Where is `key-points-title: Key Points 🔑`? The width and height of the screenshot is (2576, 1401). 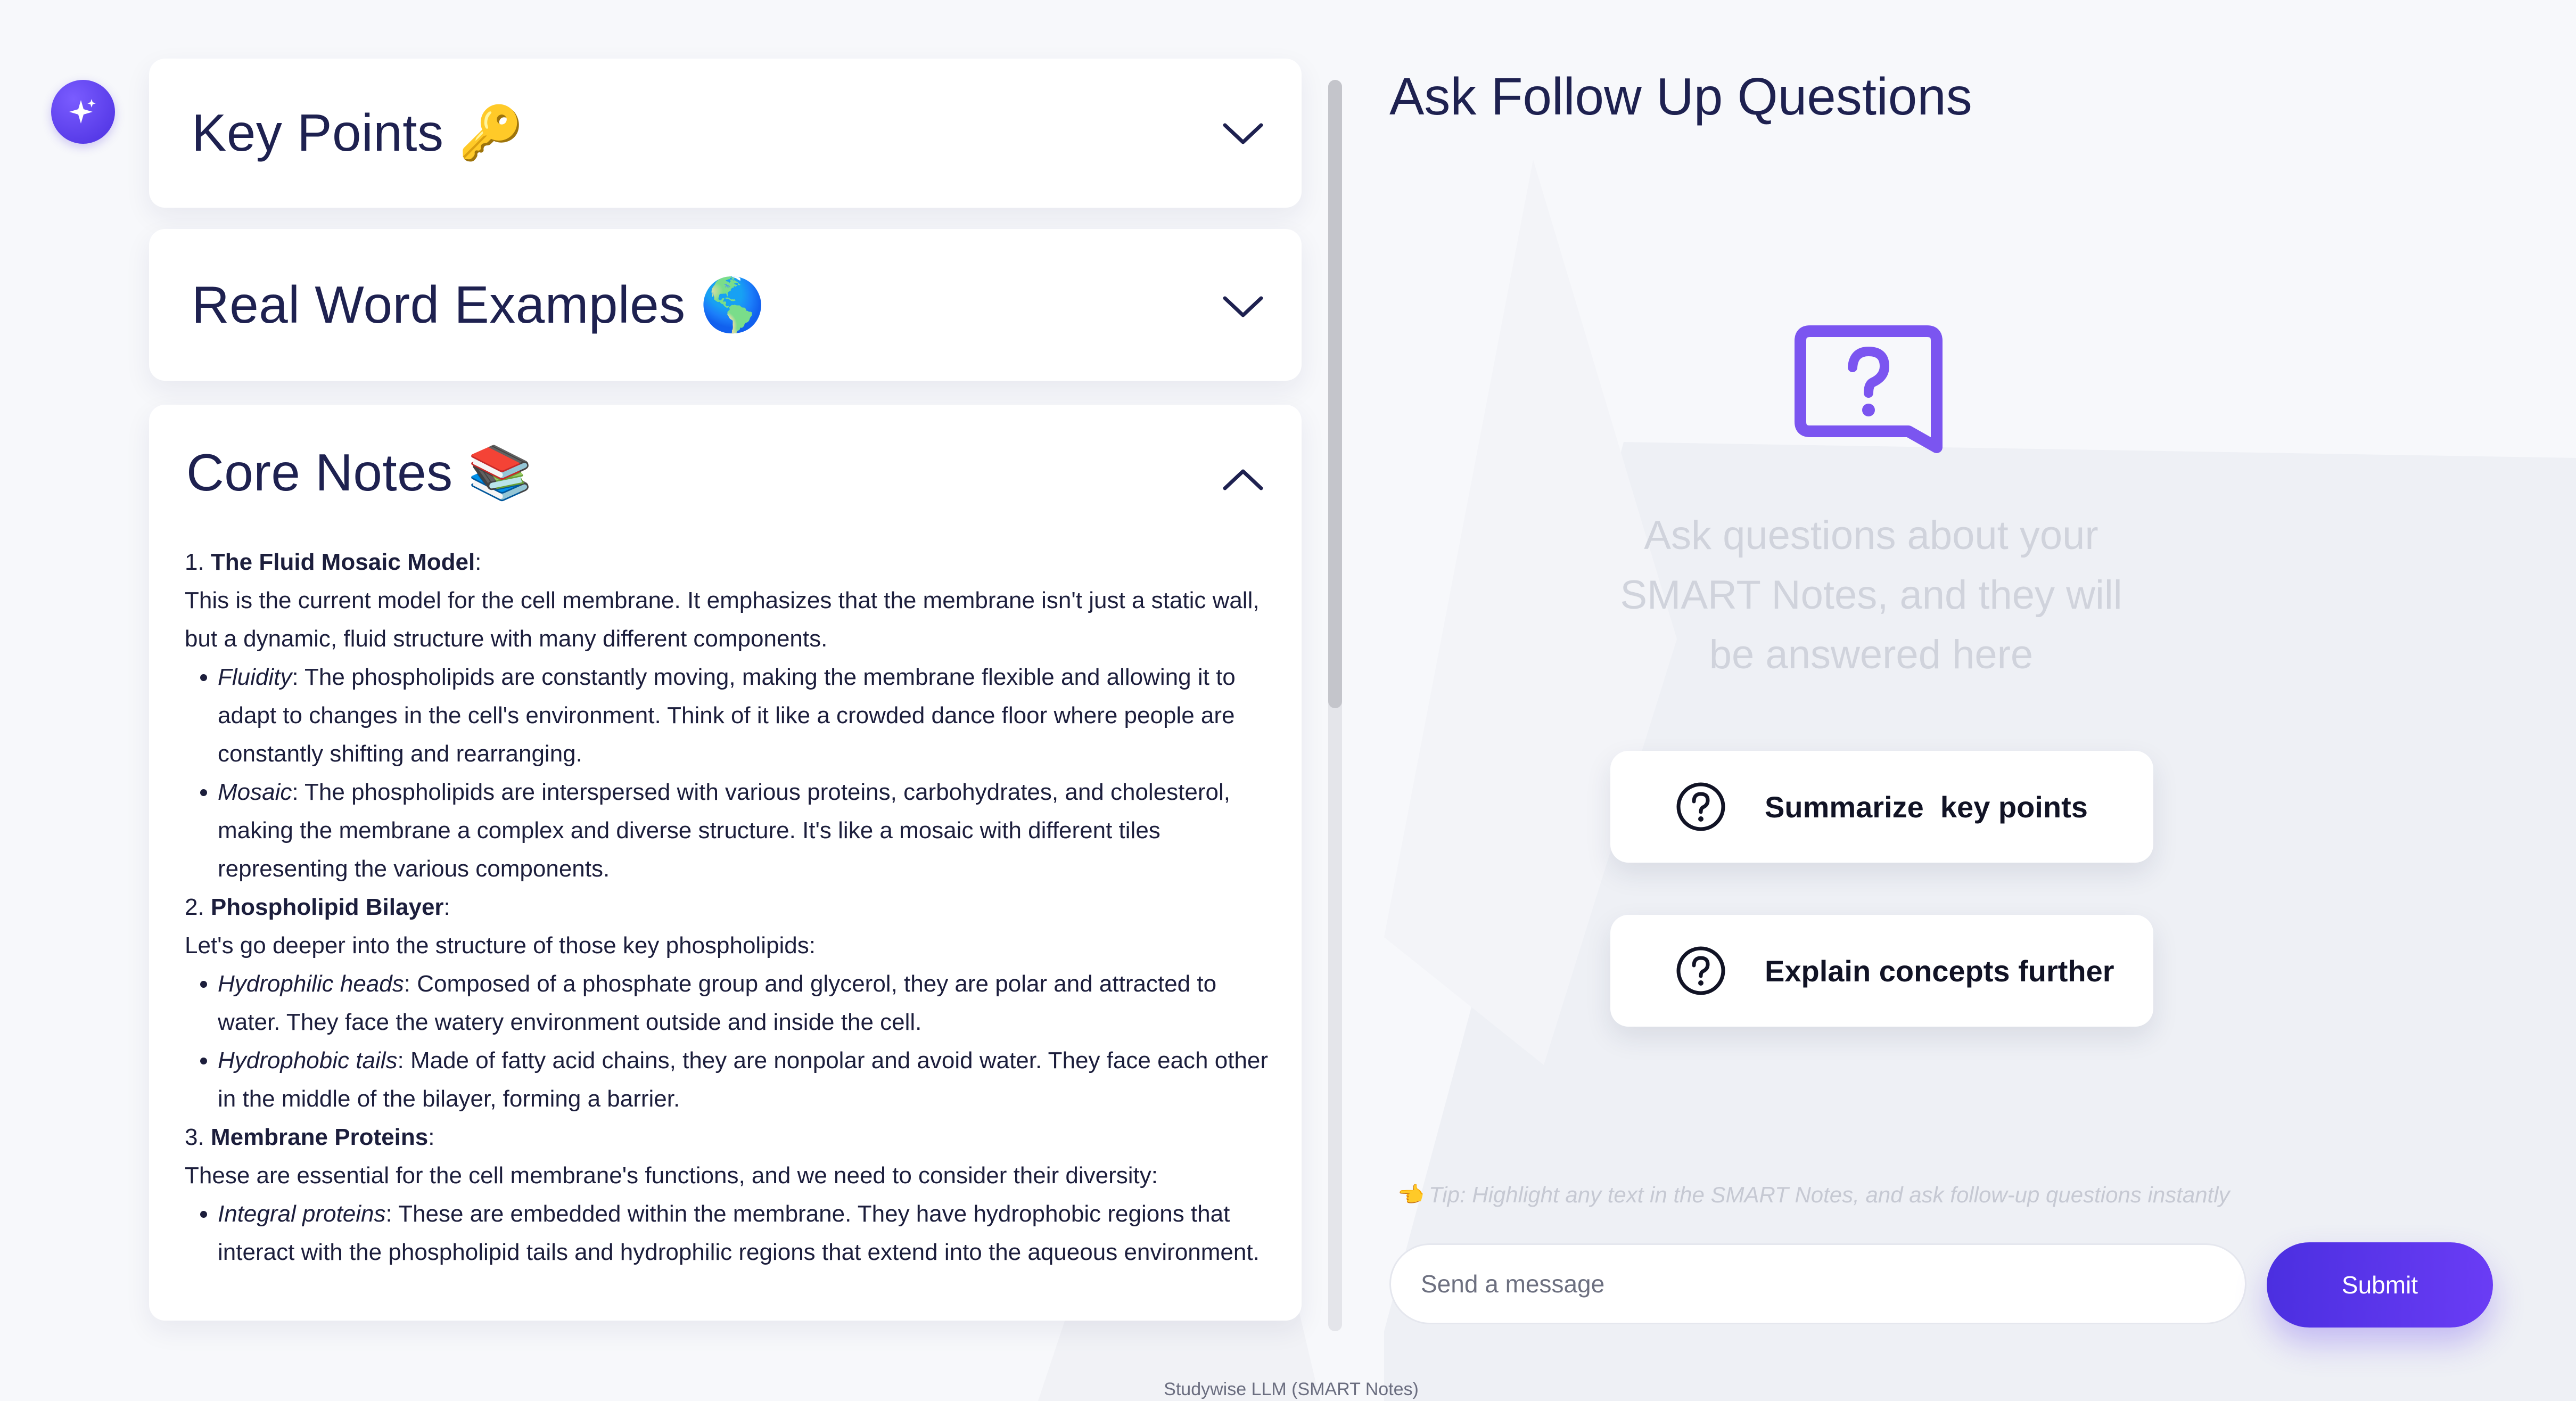
key-points-title: Key Points 🔑 is located at coordinates (358, 132).